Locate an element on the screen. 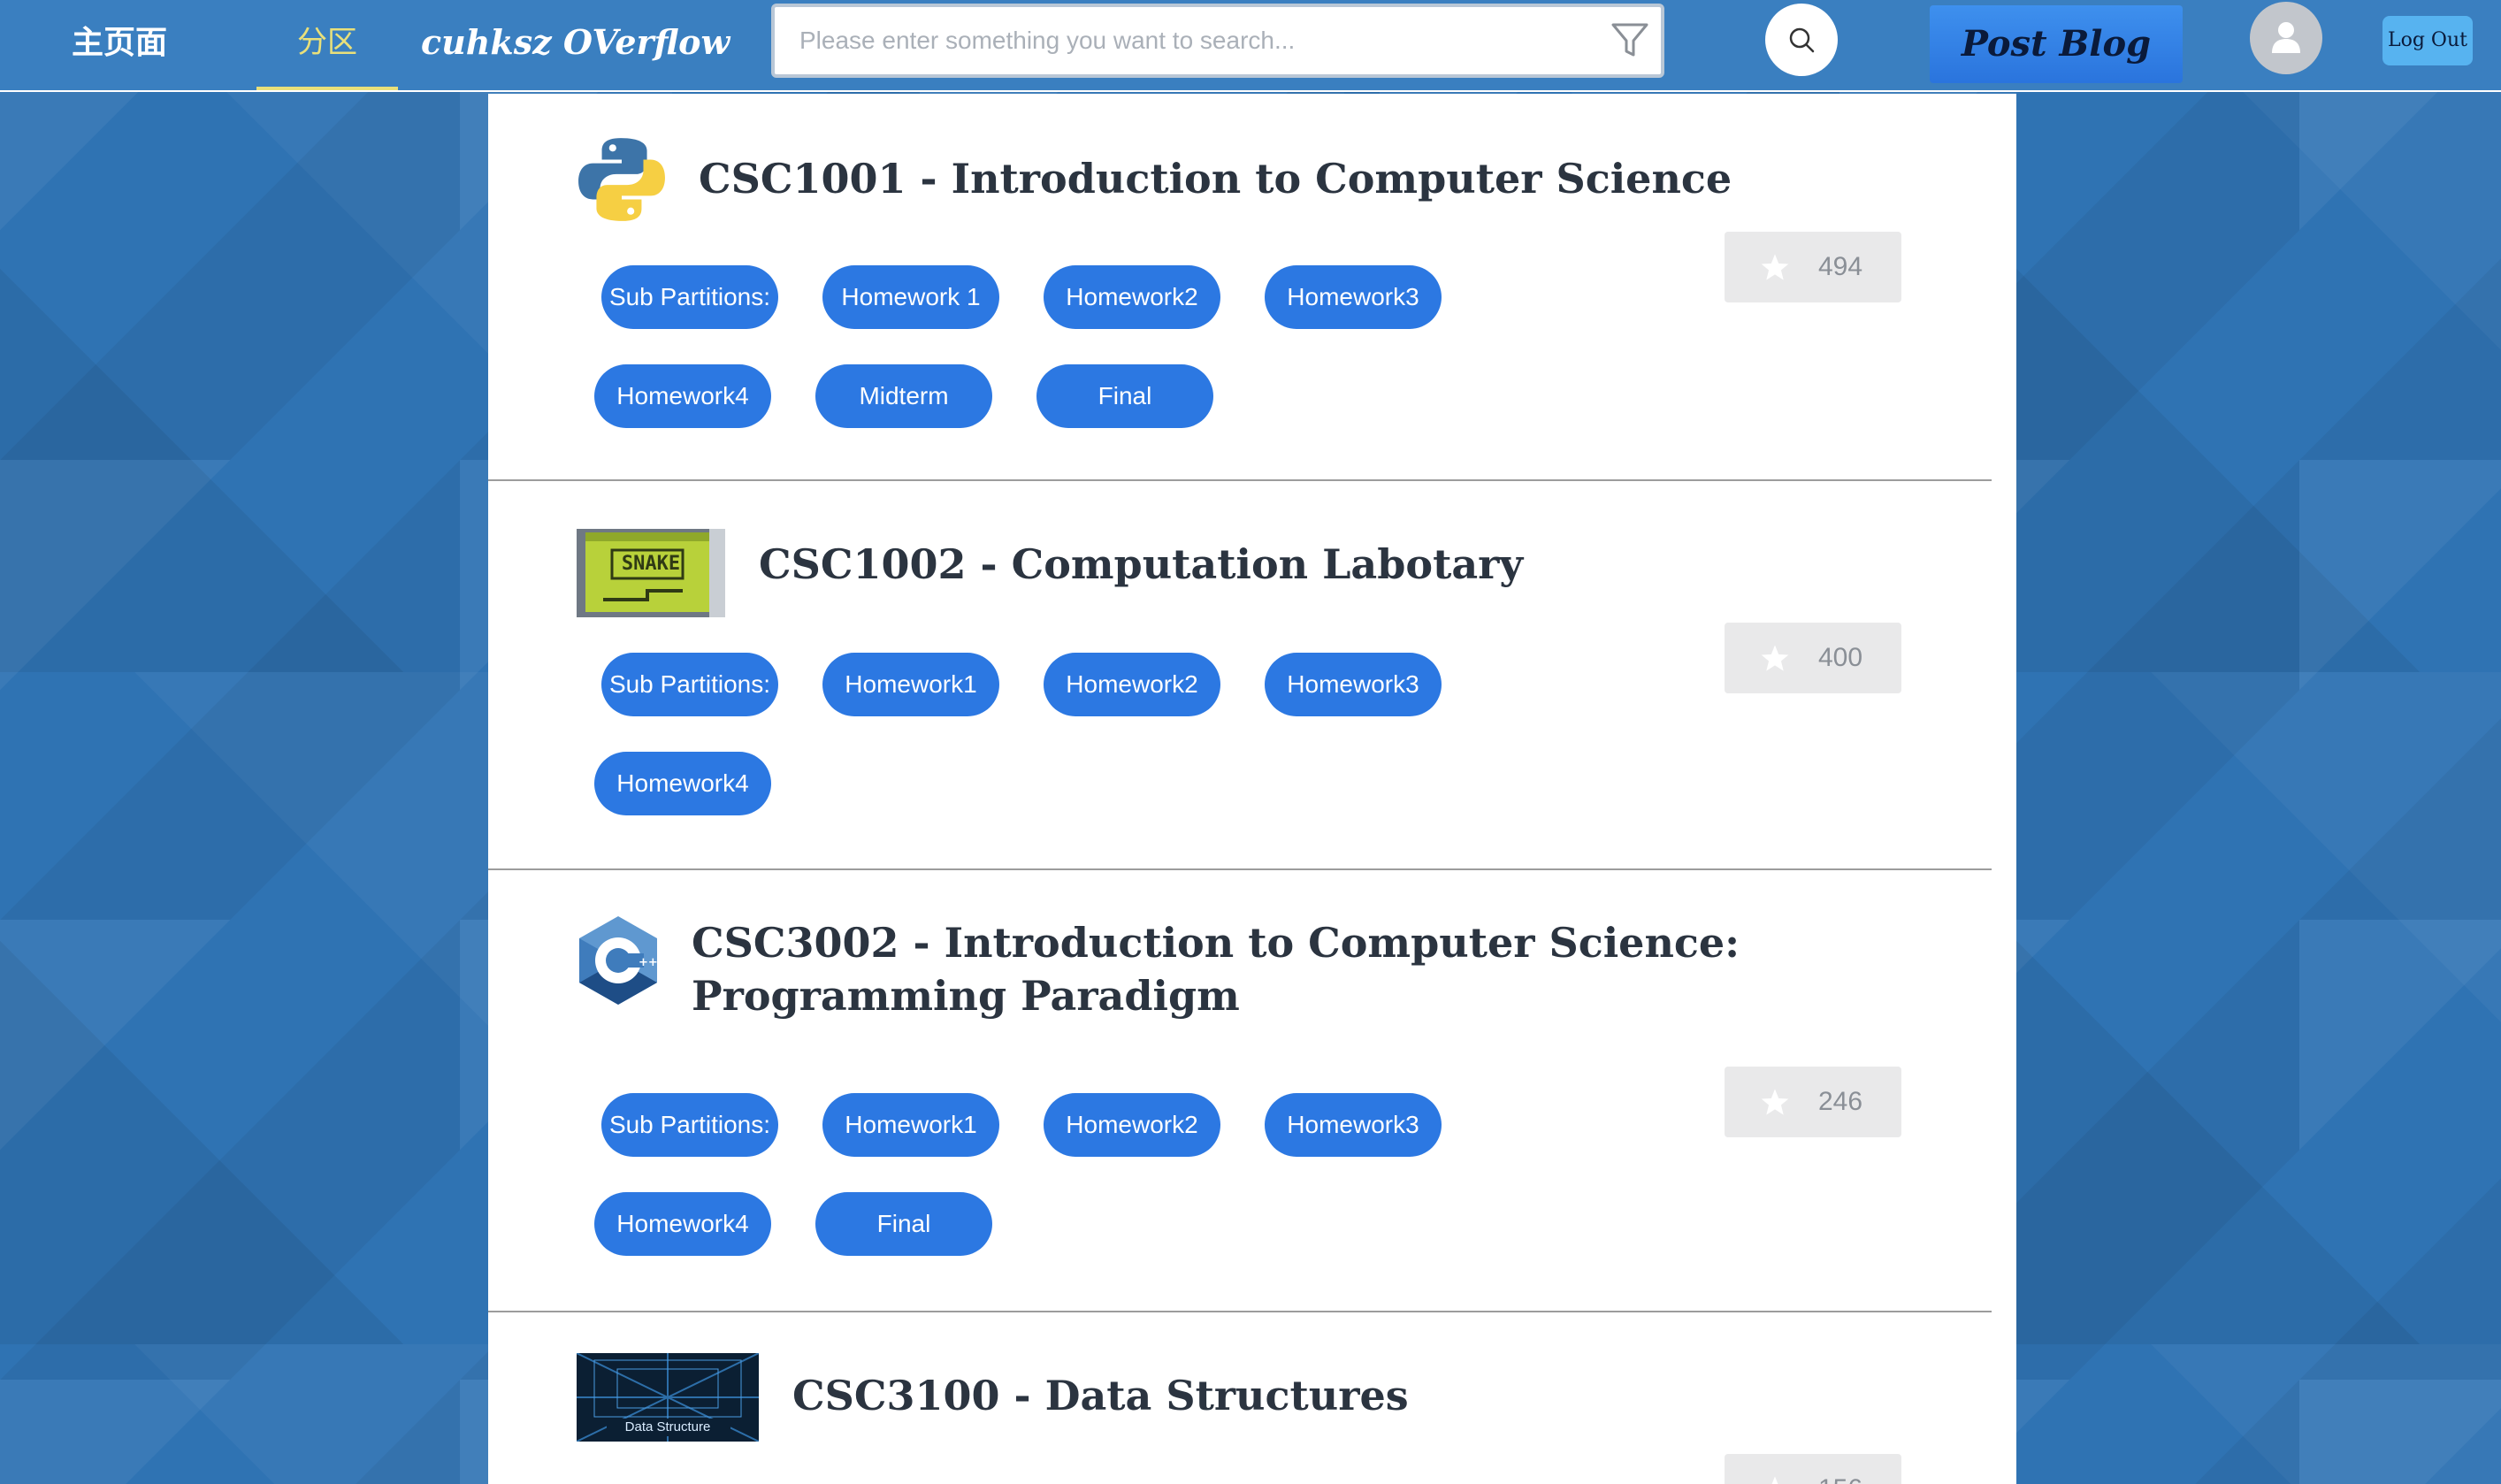 The width and height of the screenshot is (2501, 1484). tag-homework1: Homework 1 is located at coordinates (910, 297).